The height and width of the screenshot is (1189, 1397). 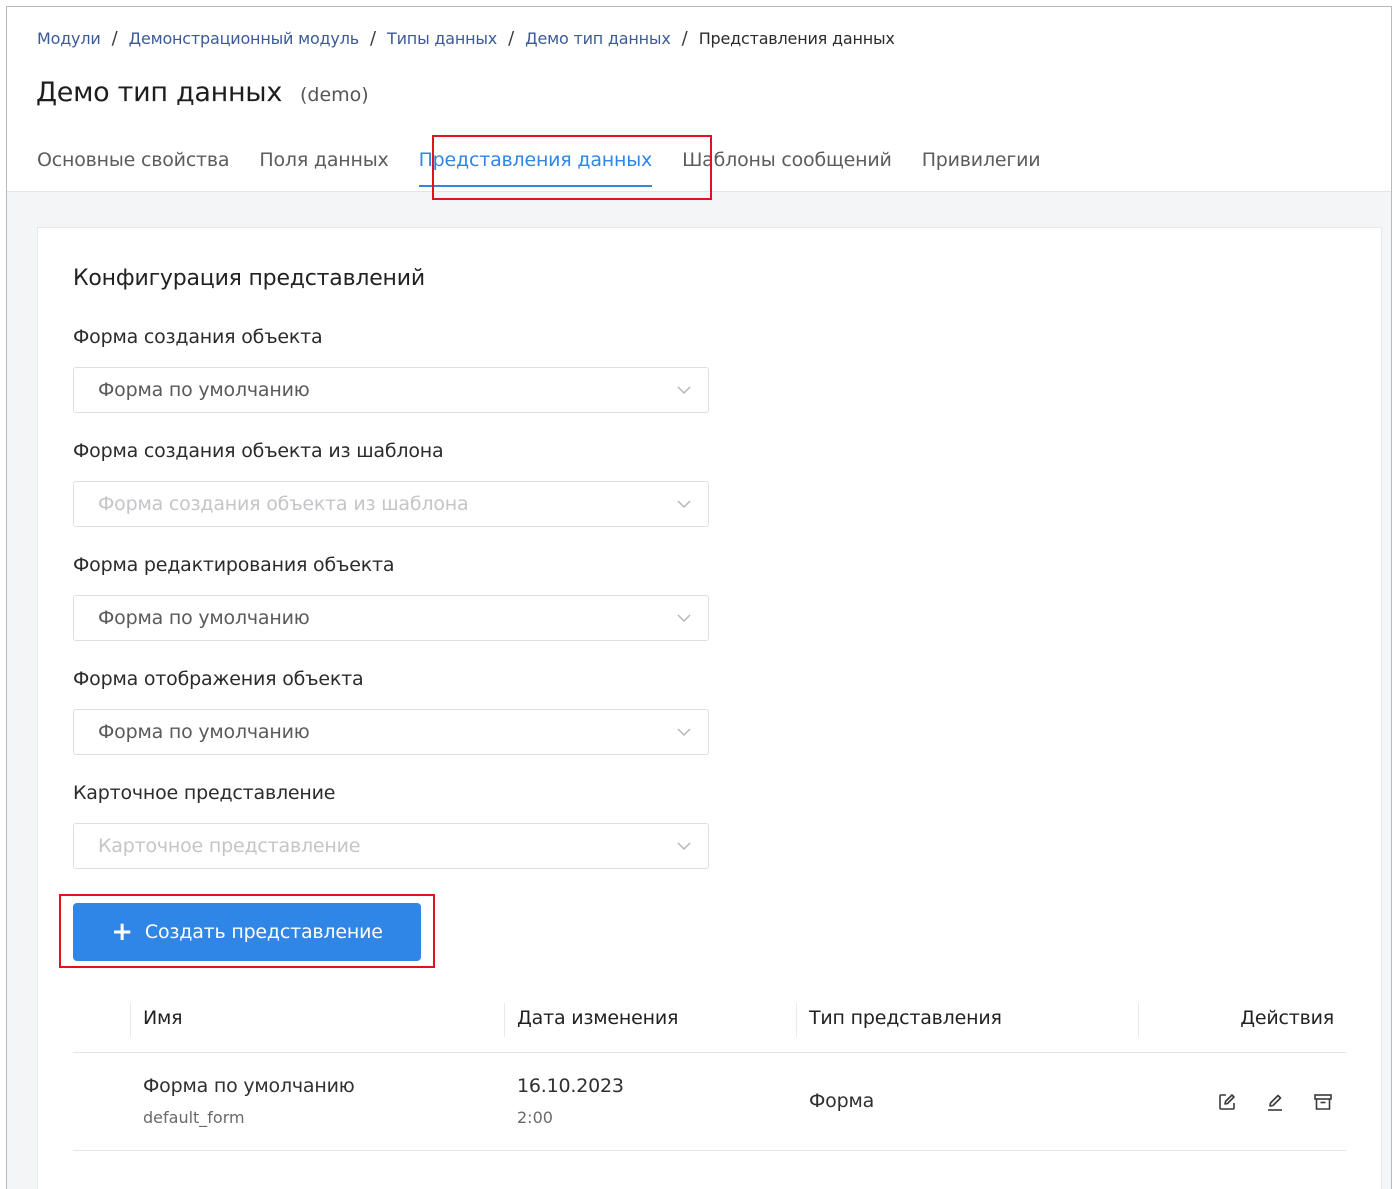 What do you see at coordinates (796, 38) in the screenshot?
I see `breadcrumb-current: Представления данных` at bounding box center [796, 38].